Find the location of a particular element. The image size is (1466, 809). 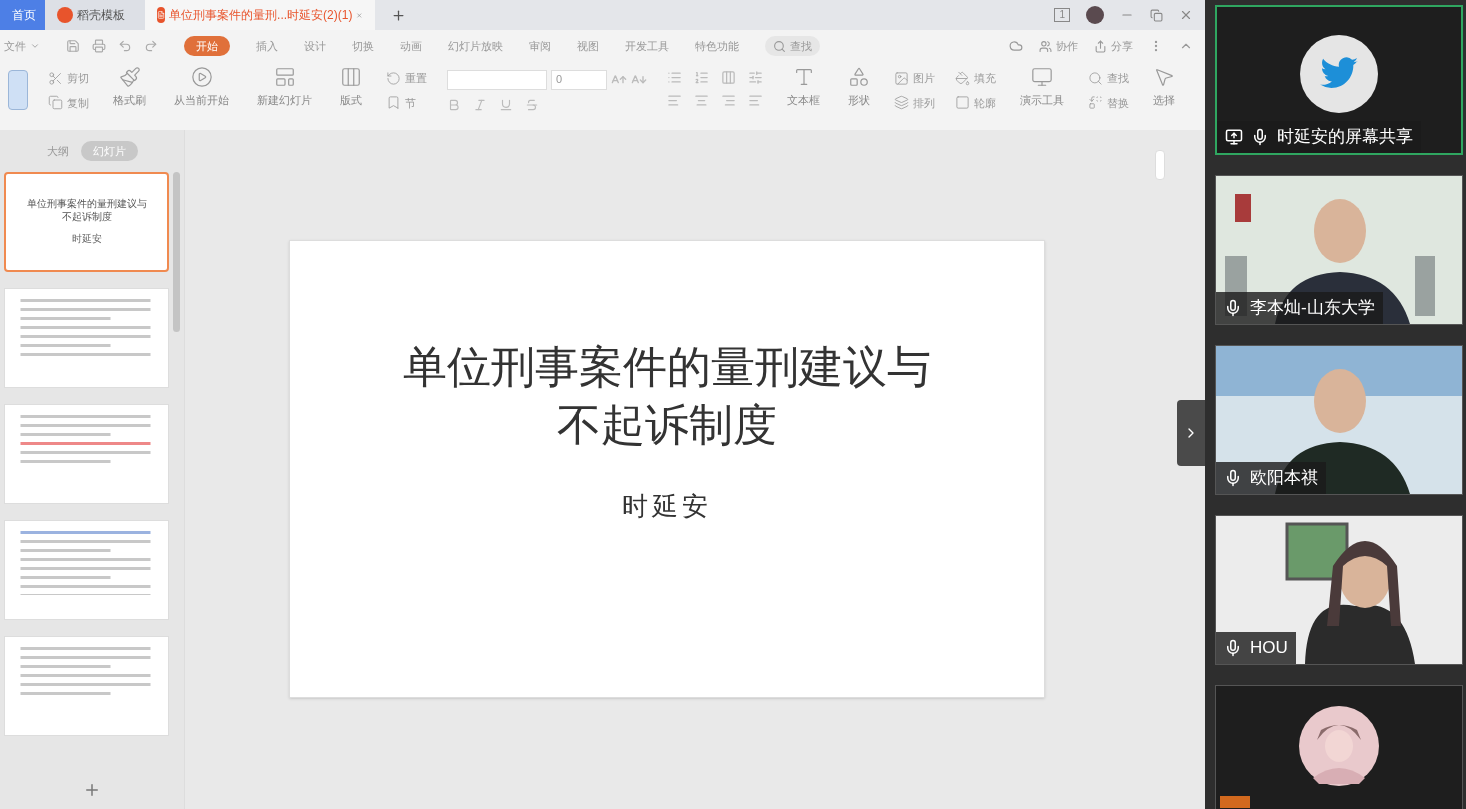

ribbon-tab: 动画 is located at coordinates (411, 46).